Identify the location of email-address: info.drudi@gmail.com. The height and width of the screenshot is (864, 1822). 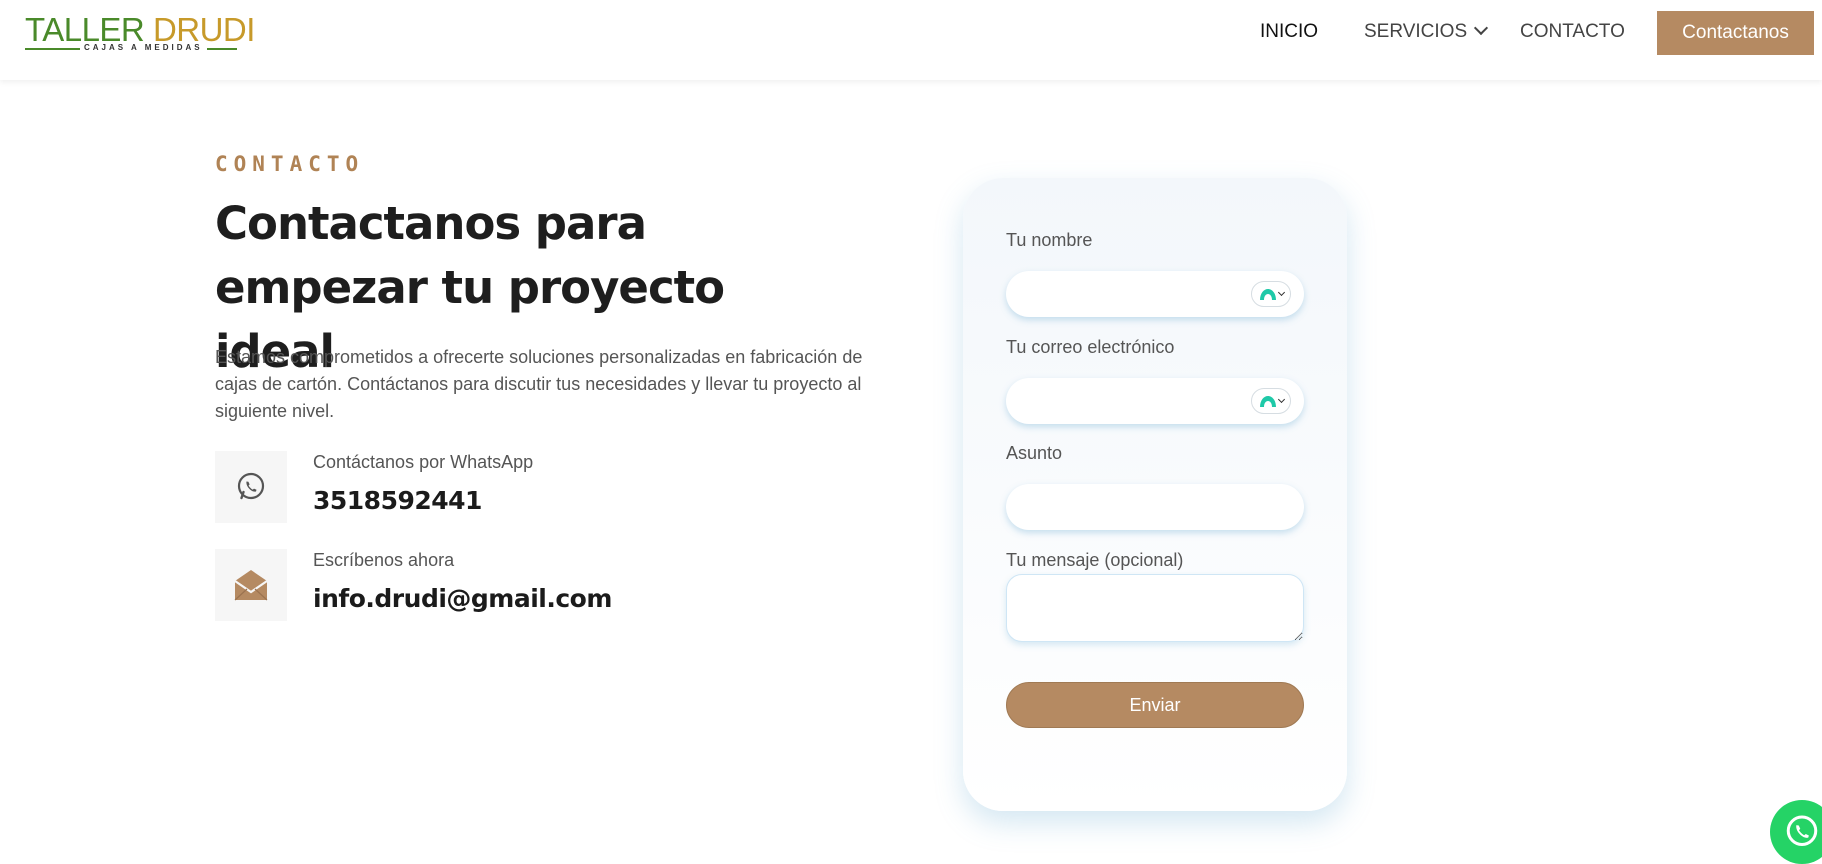
(462, 598).